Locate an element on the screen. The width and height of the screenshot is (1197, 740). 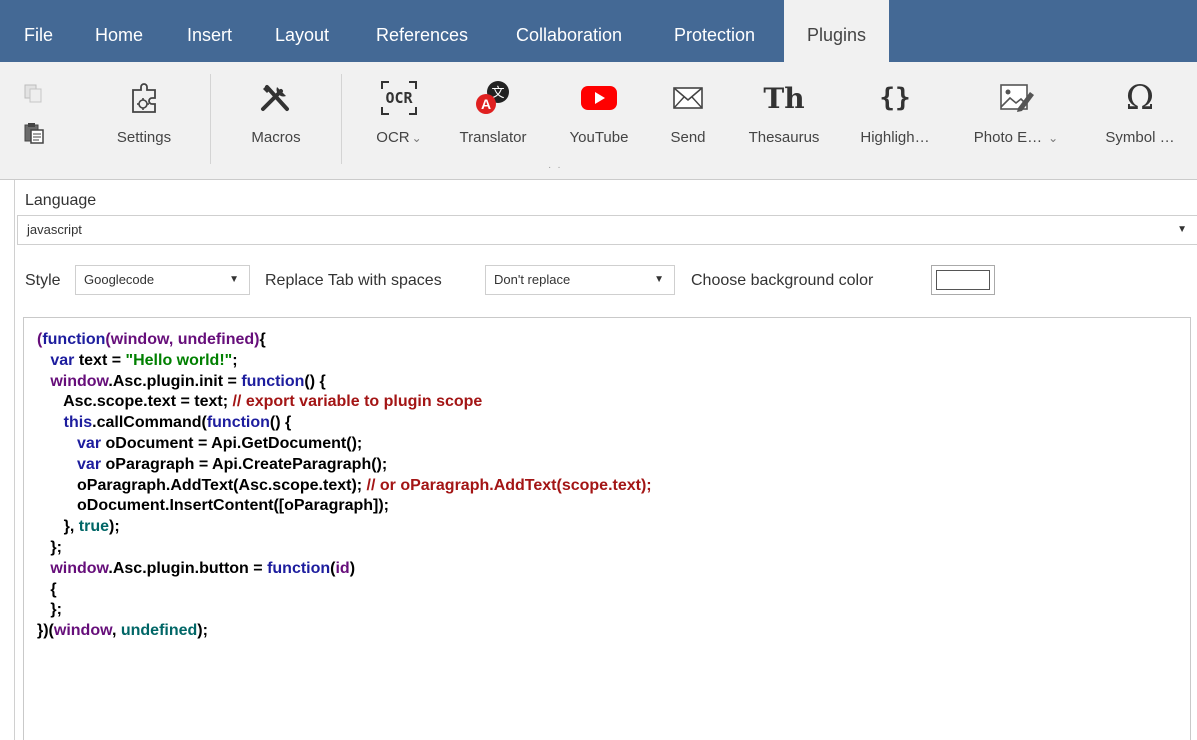
code-line: { is located at coordinates (613, 590).